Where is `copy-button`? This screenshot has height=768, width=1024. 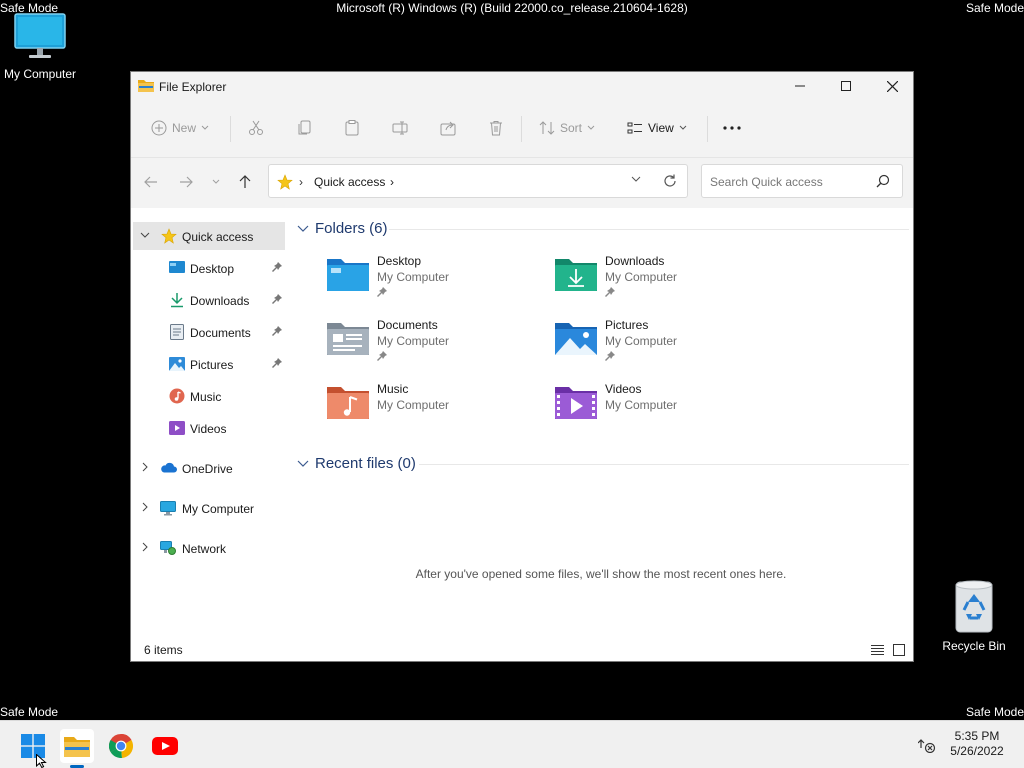
copy-button is located at coordinates (305, 128).